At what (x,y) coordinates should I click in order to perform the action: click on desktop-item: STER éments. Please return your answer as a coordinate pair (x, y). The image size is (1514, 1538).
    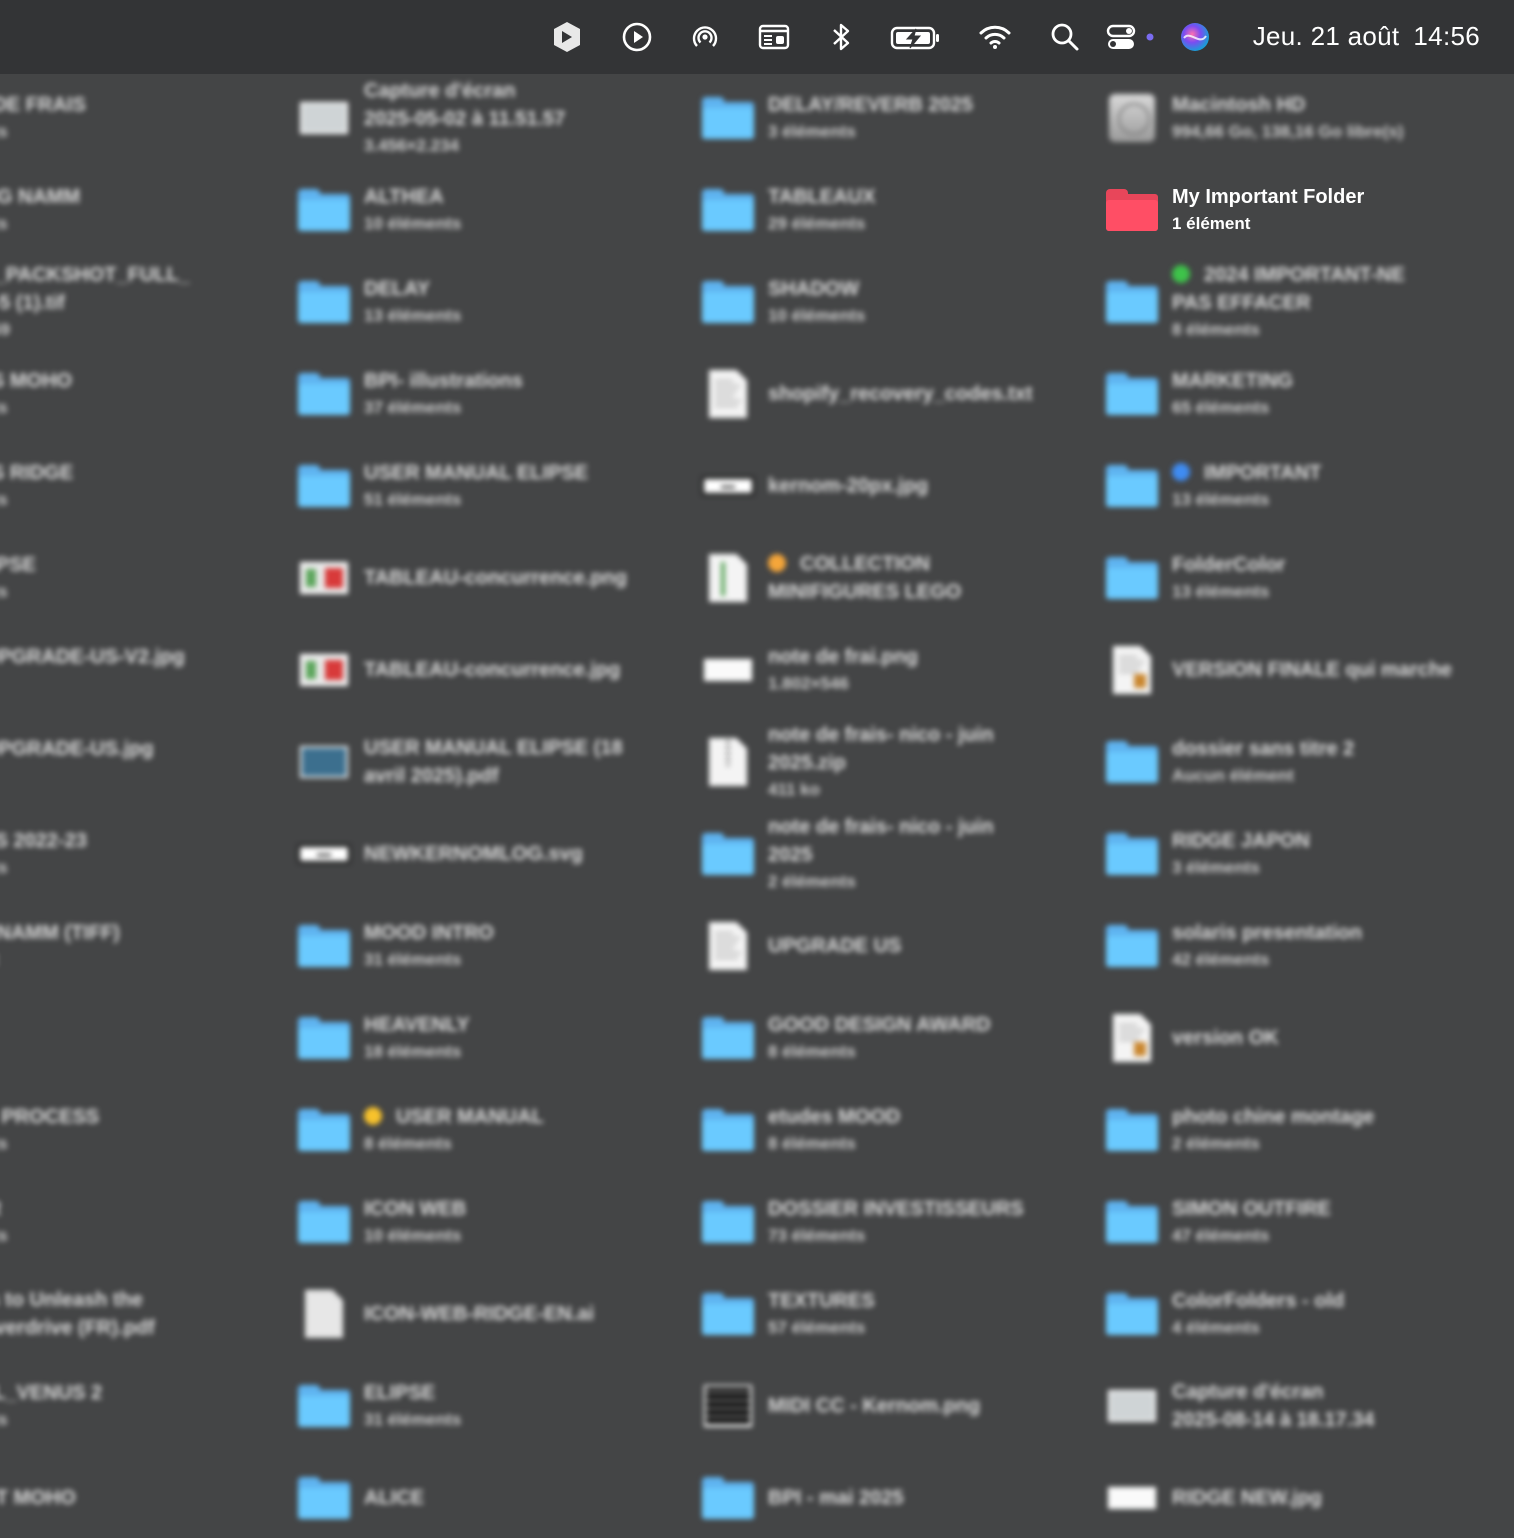
    Looking at the image, I should click on (4, 1222).